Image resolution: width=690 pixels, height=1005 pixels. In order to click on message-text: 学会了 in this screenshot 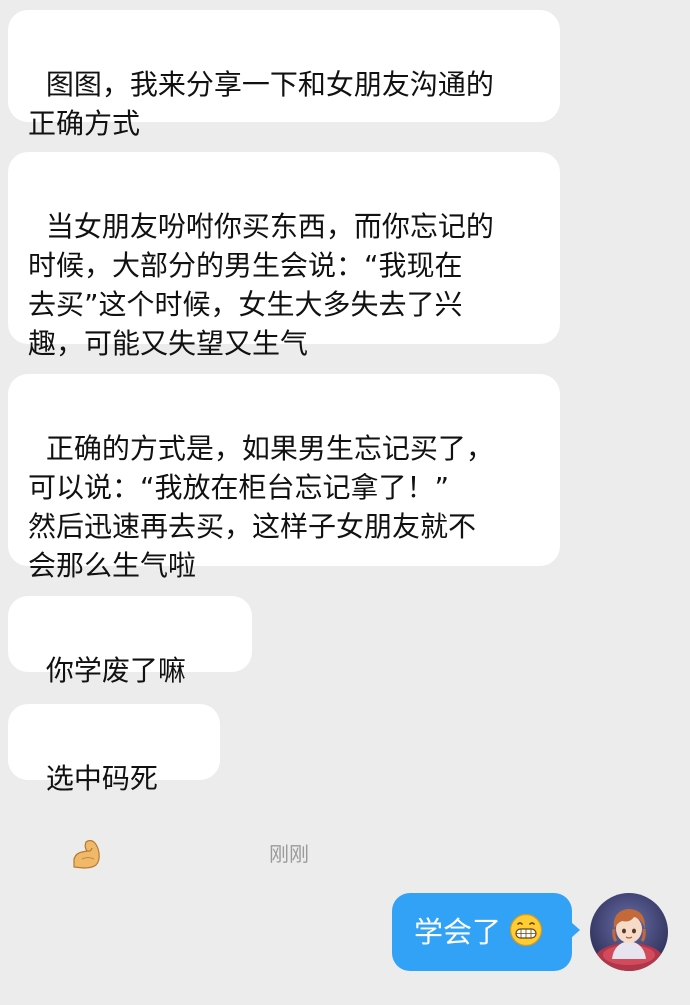, I will do `click(458, 932)`.